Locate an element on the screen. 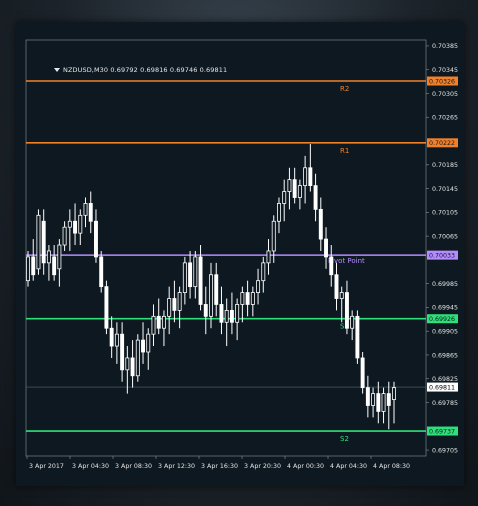 The height and width of the screenshot is (506, 478). price-tick-label: 0.69825 is located at coordinates (445, 379).